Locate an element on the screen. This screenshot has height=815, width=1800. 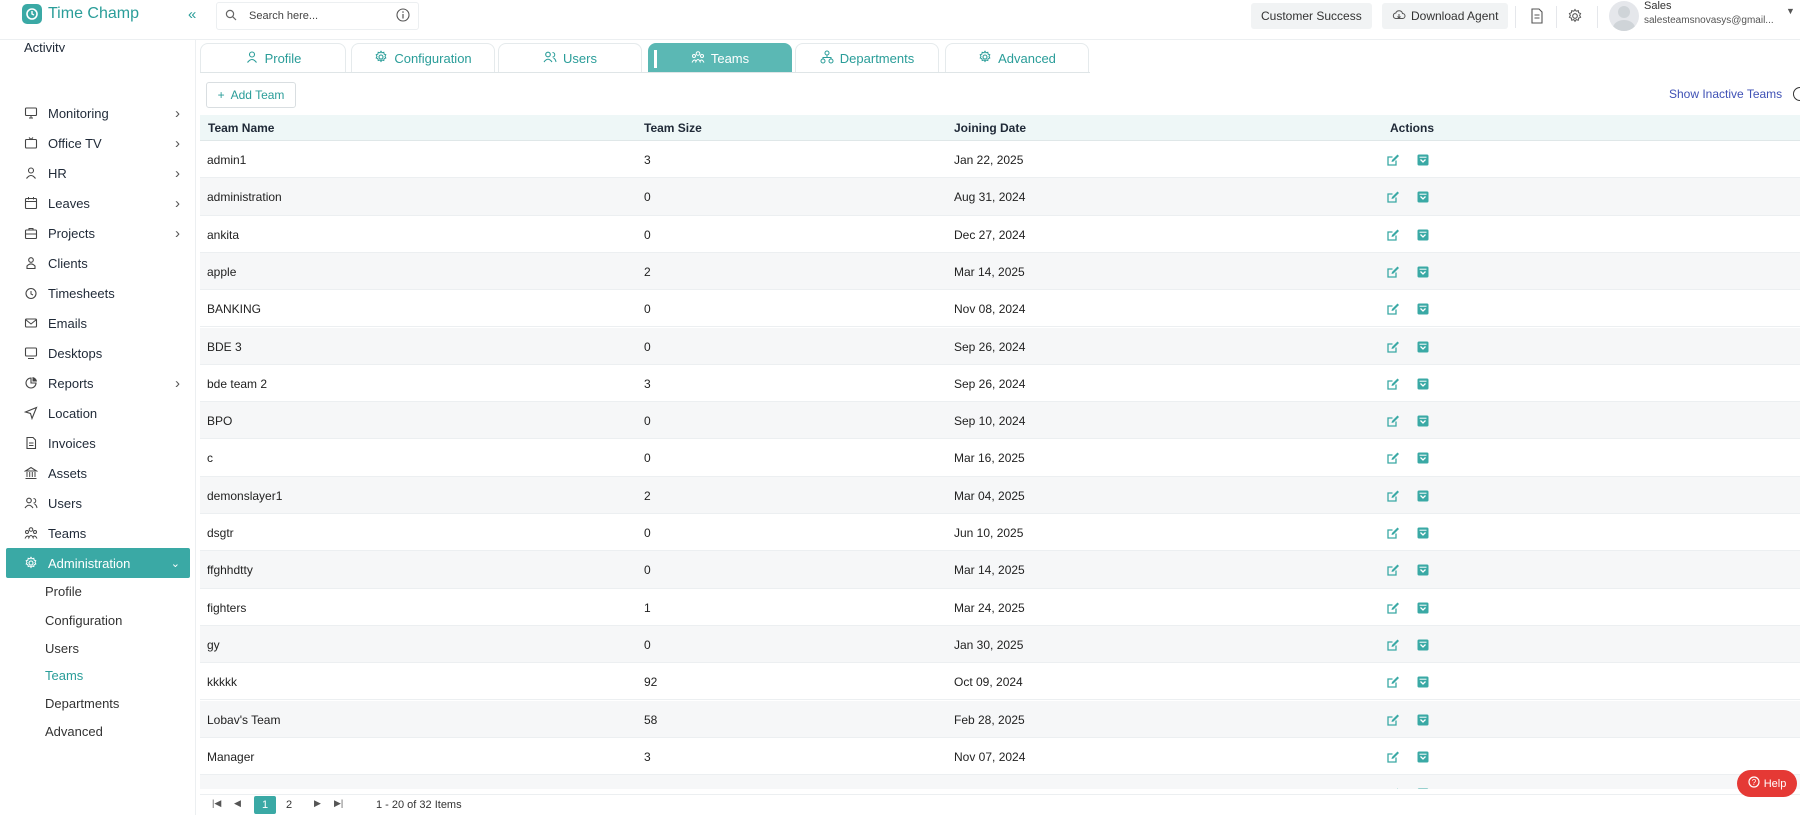
collapse-sidebar-icon: « is located at coordinates (192, 14).